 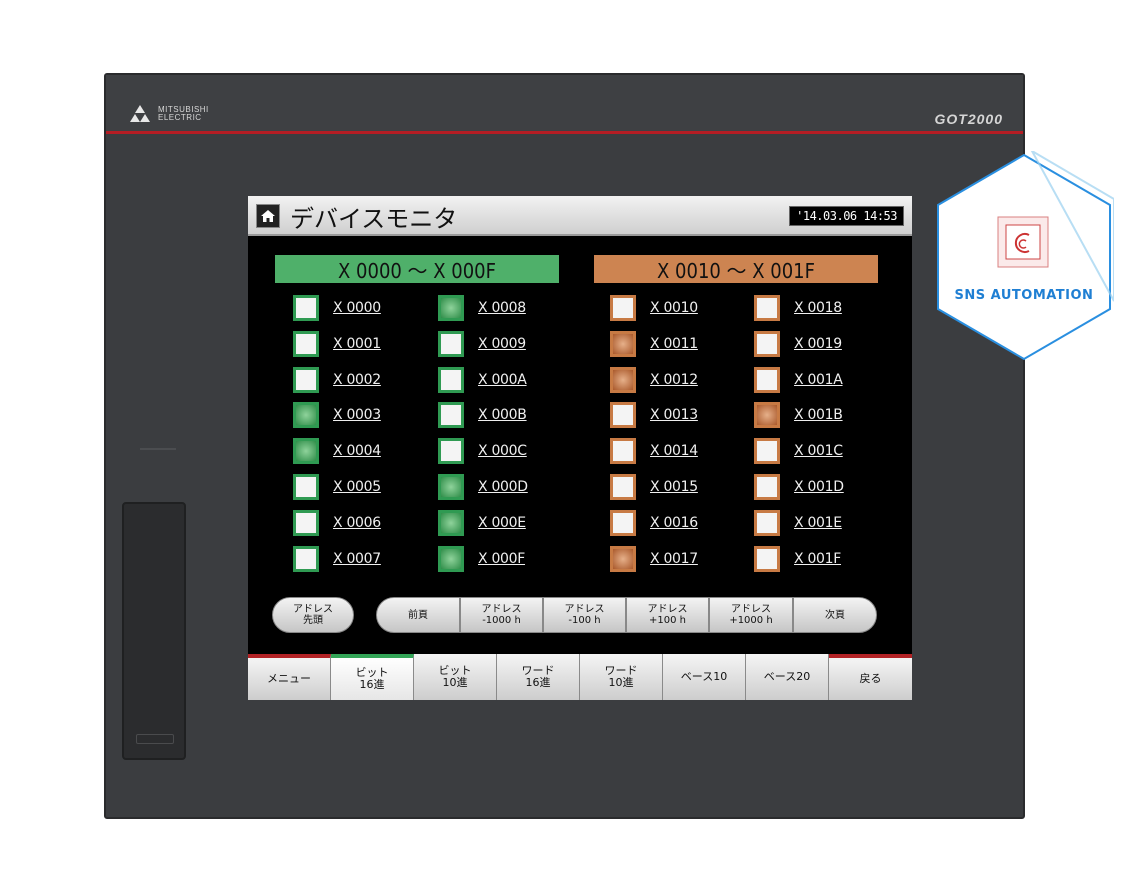 What do you see at coordinates (674, 487) in the screenshot?
I see `device-address-label: X 0015` at bounding box center [674, 487].